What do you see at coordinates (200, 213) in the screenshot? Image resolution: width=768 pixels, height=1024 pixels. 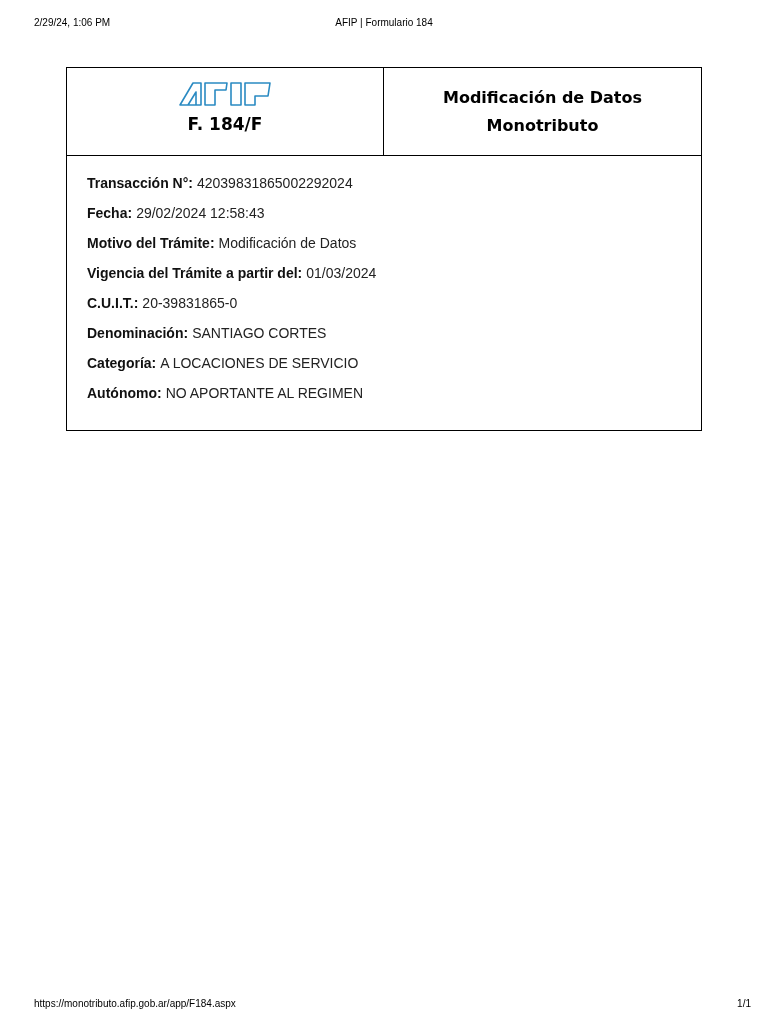 I see `field-value: 29/02/2024 12:58:43` at bounding box center [200, 213].